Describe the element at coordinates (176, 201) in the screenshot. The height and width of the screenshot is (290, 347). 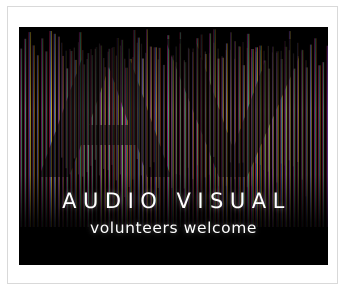
I see `poster-title: AUDIO VISUAL` at that location.